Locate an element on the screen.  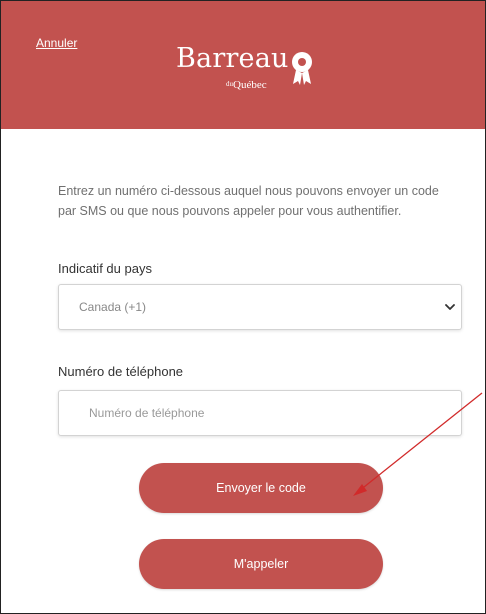
barreau-seal-icon is located at coordinates (302, 68).